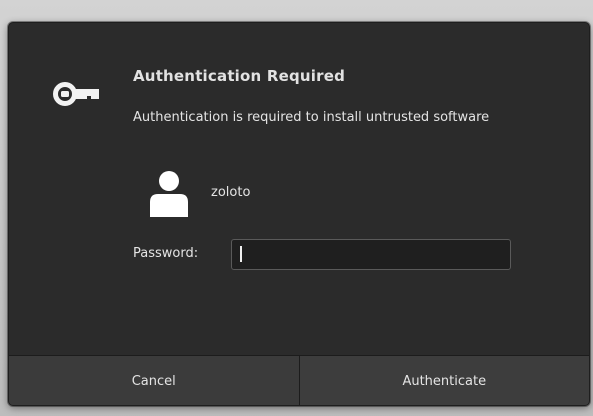 Image resolution: width=593 pixels, height=416 pixels. What do you see at coordinates (166, 253) in the screenshot?
I see `password-label: Password:` at bounding box center [166, 253].